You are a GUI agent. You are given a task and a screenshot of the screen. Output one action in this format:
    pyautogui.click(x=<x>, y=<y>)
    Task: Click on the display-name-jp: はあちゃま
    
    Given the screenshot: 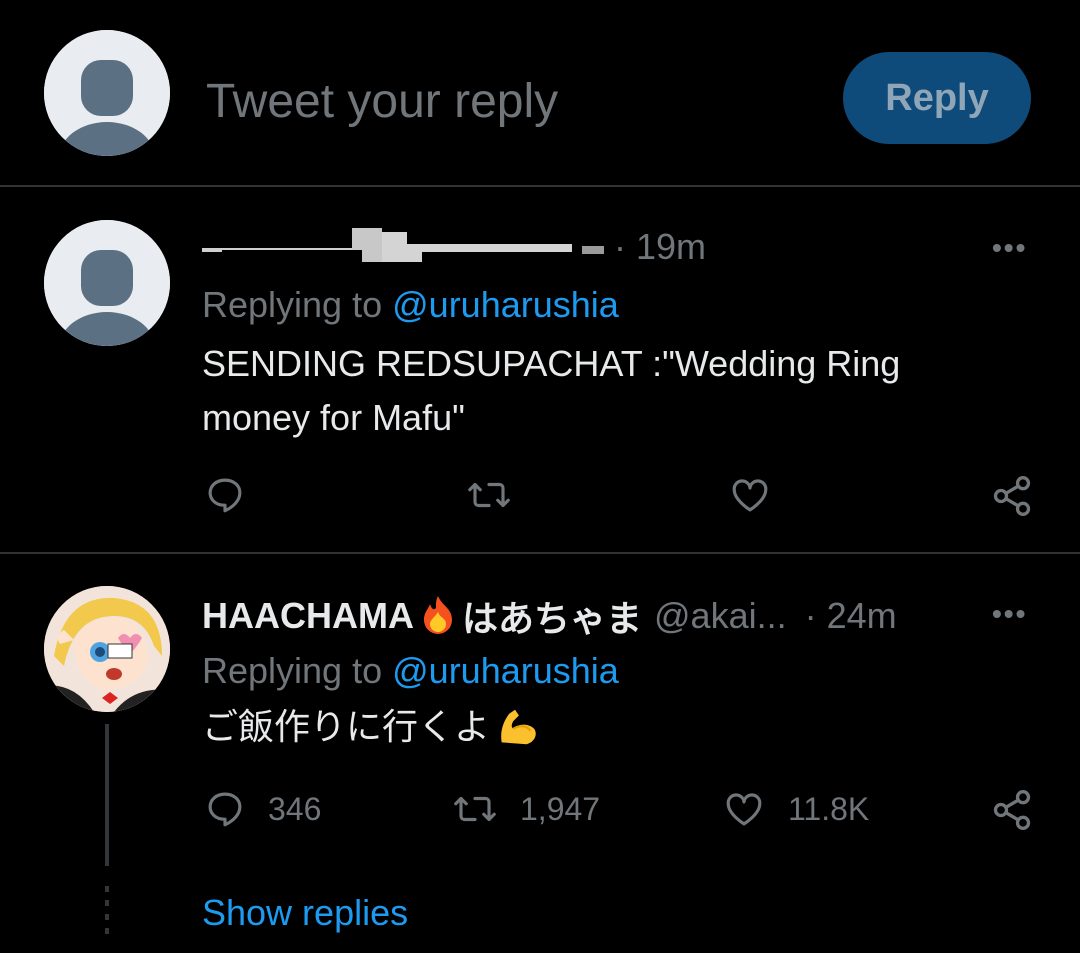 What is the action you would take?
    pyautogui.click(x=552, y=616)
    